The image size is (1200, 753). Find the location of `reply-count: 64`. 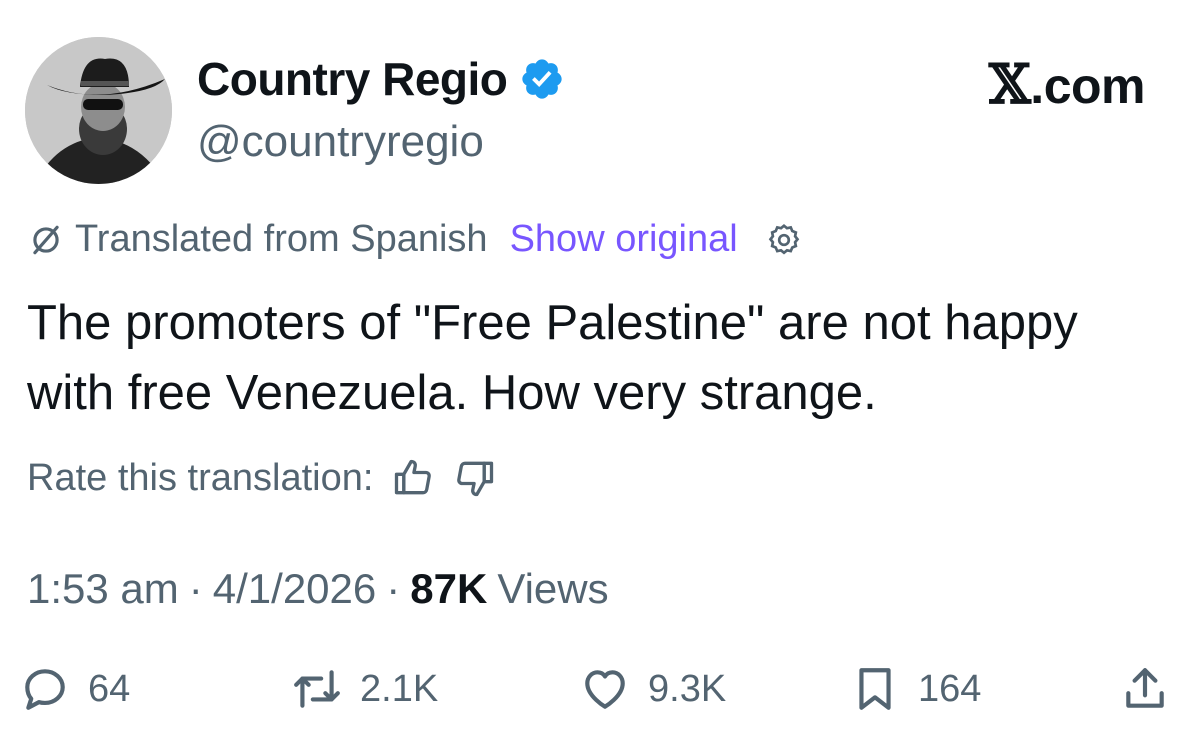

reply-count: 64 is located at coordinates (109, 688).